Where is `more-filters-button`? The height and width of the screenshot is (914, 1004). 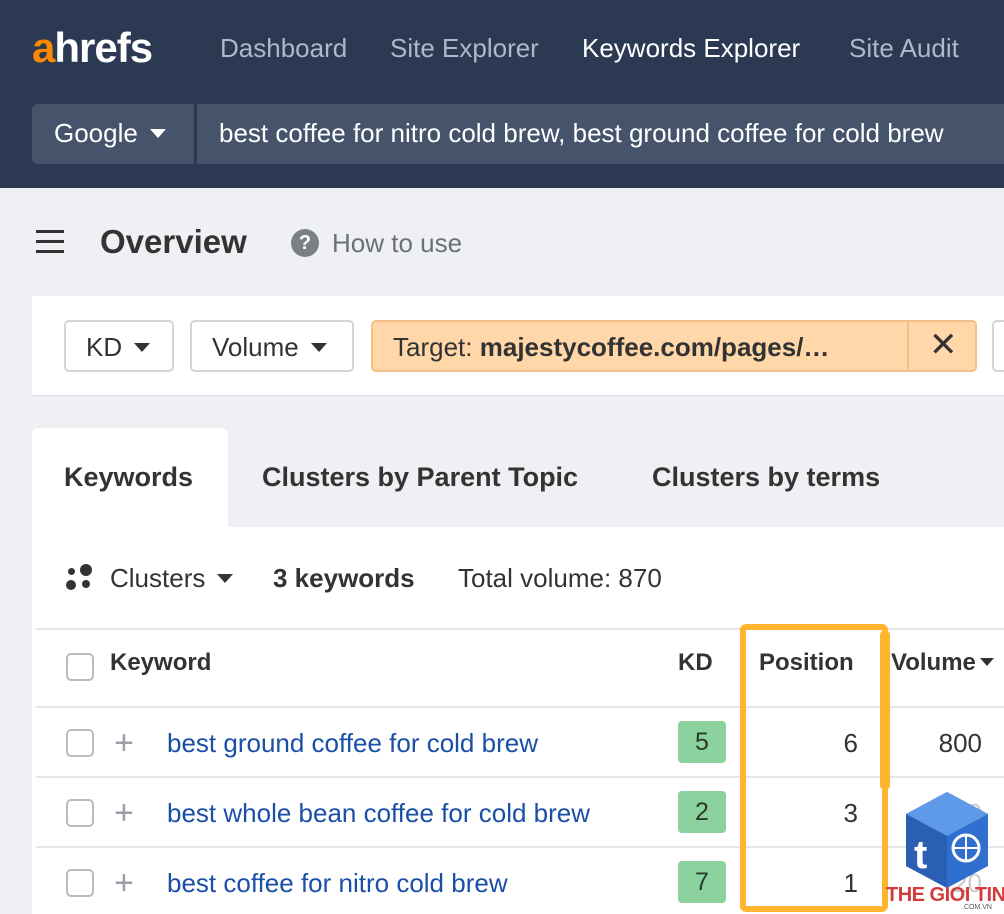 more-filters-button is located at coordinates (998, 346).